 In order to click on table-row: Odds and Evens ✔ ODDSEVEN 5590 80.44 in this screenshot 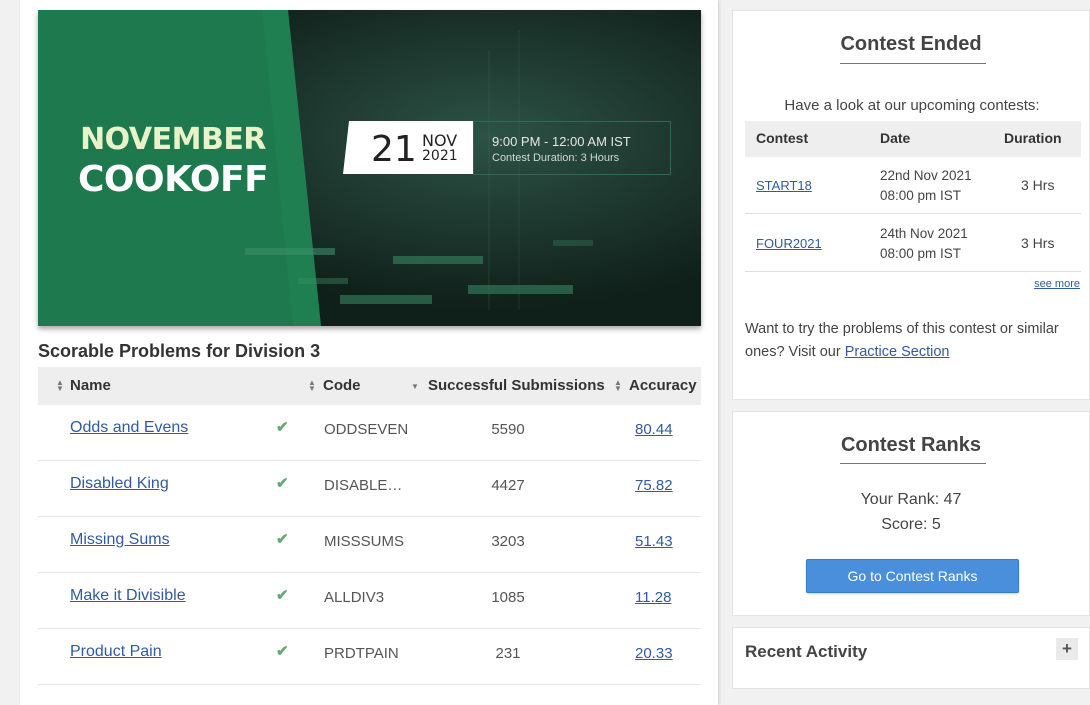, I will do `click(369, 433)`.